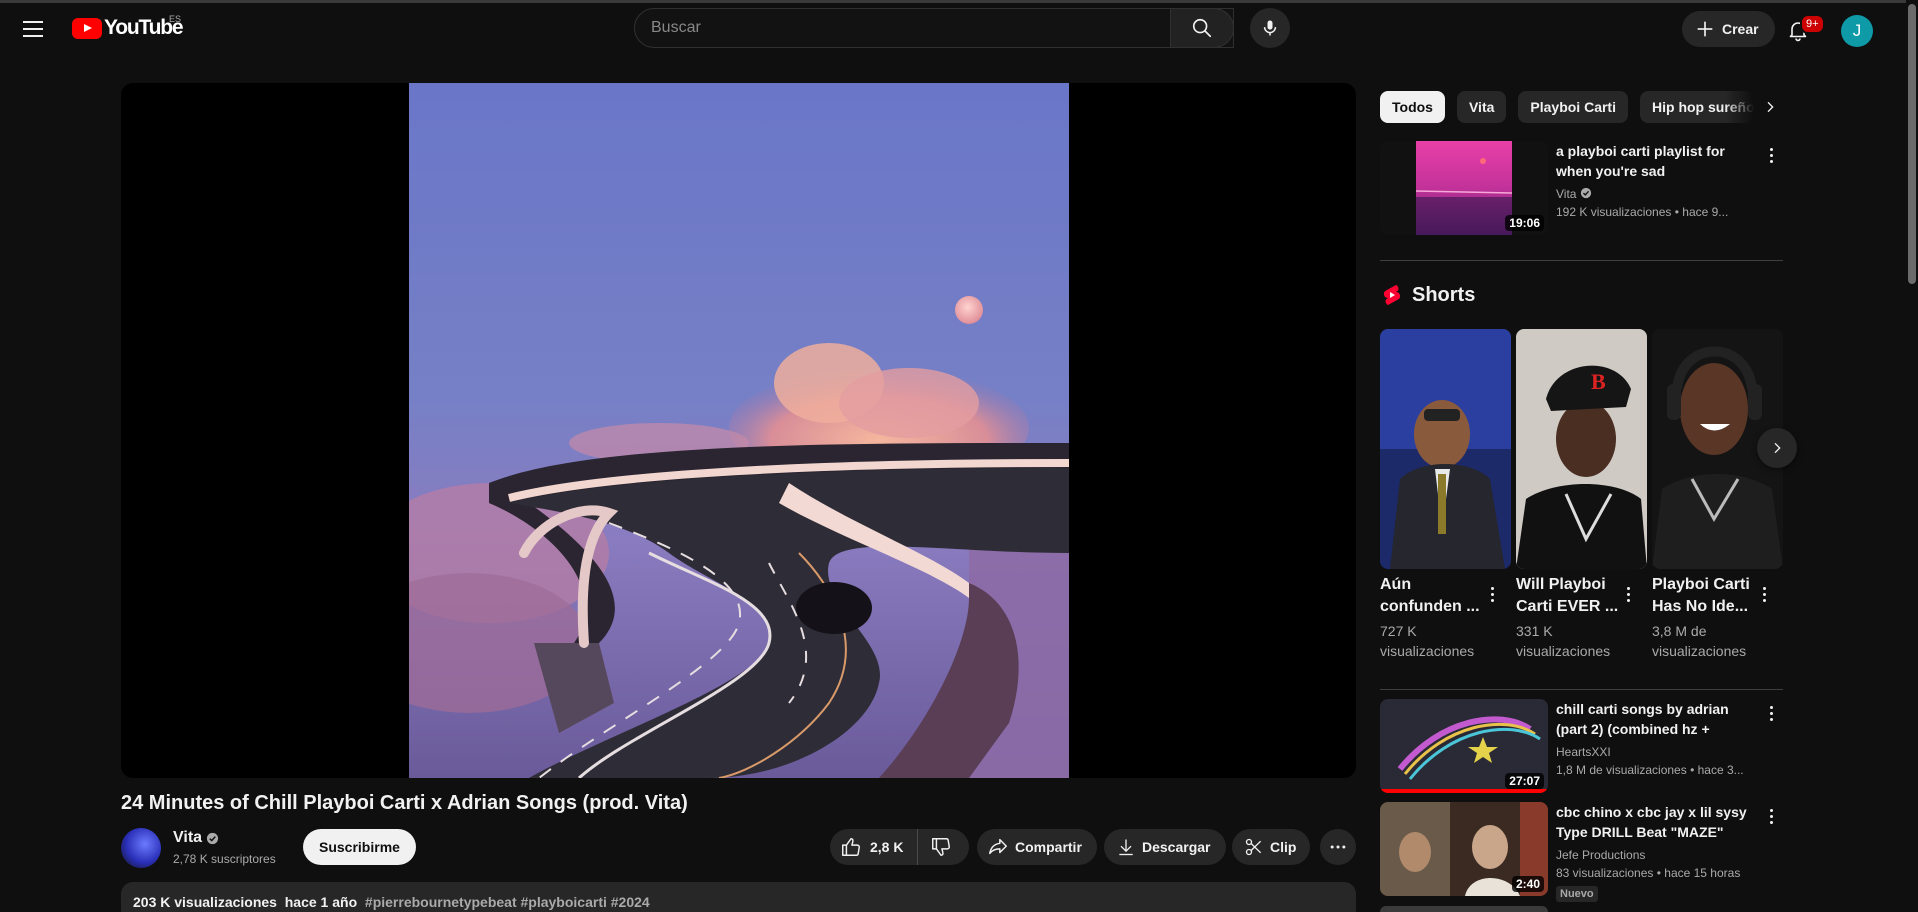 Image resolution: width=1918 pixels, height=912 pixels. What do you see at coordinates (1126, 847) in the screenshot?
I see `download-icon` at bounding box center [1126, 847].